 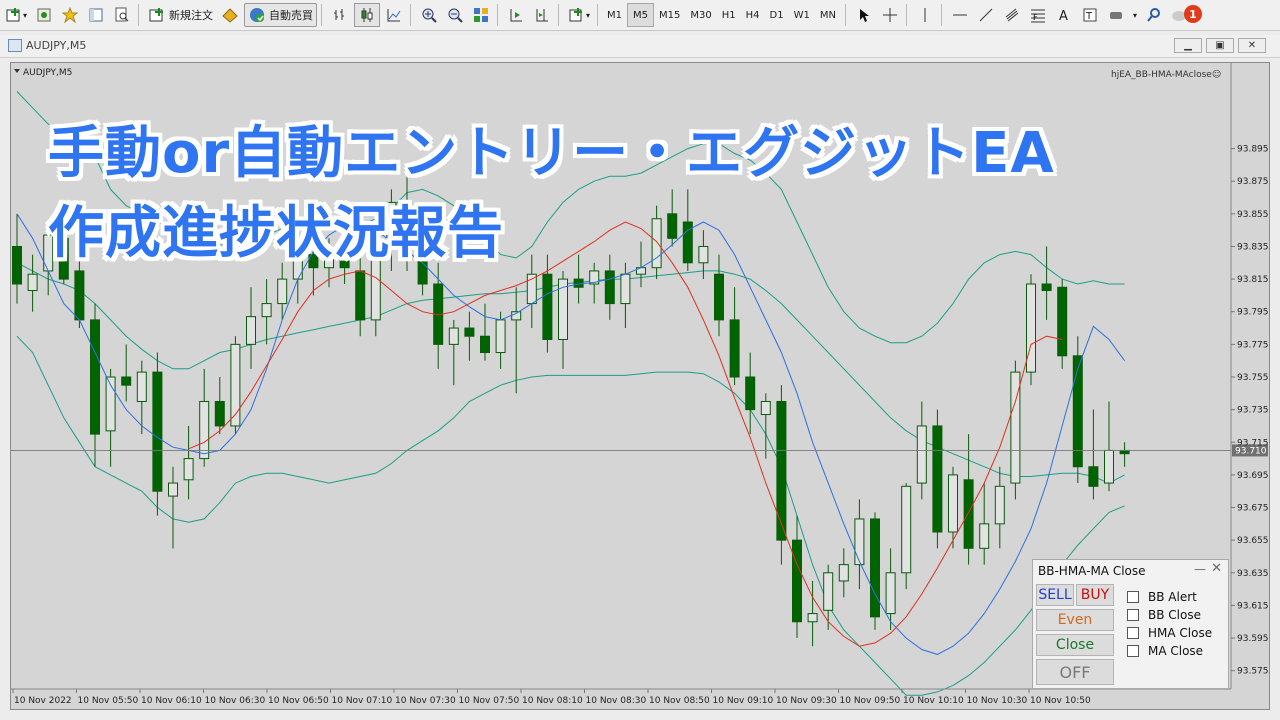 I want to click on x-tick-label: 10 Nov 05:50, so click(x=108, y=701).